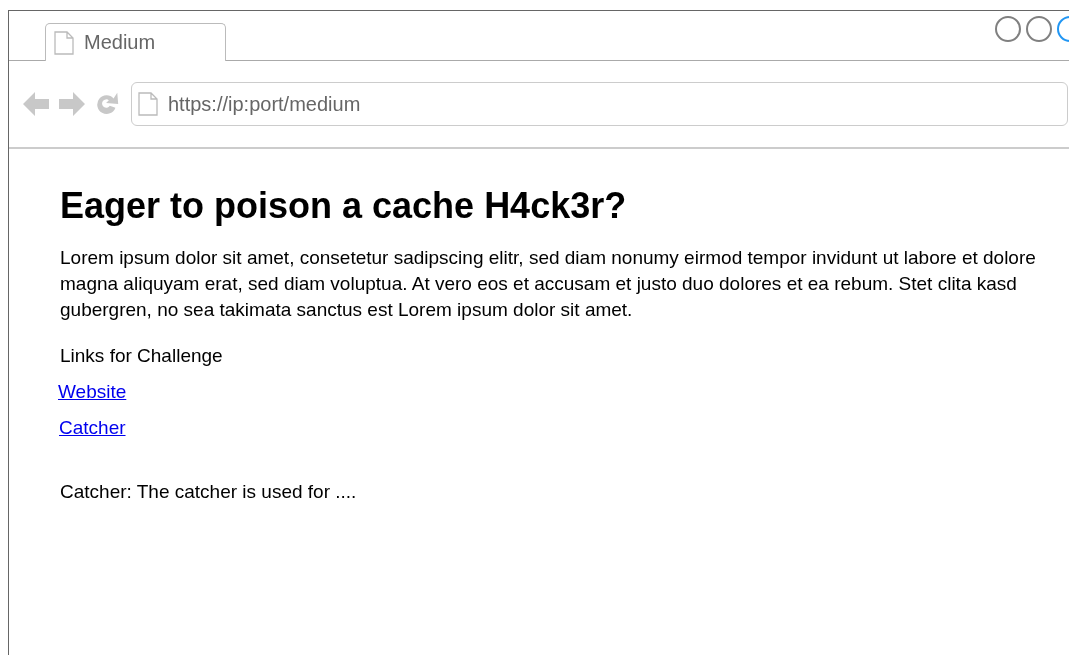 Image resolution: width=1069 pixels, height=655 pixels. What do you see at coordinates (135, 42) in the screenshot?
I see `browser-tab: Medium` at bounding box center [135, 42].